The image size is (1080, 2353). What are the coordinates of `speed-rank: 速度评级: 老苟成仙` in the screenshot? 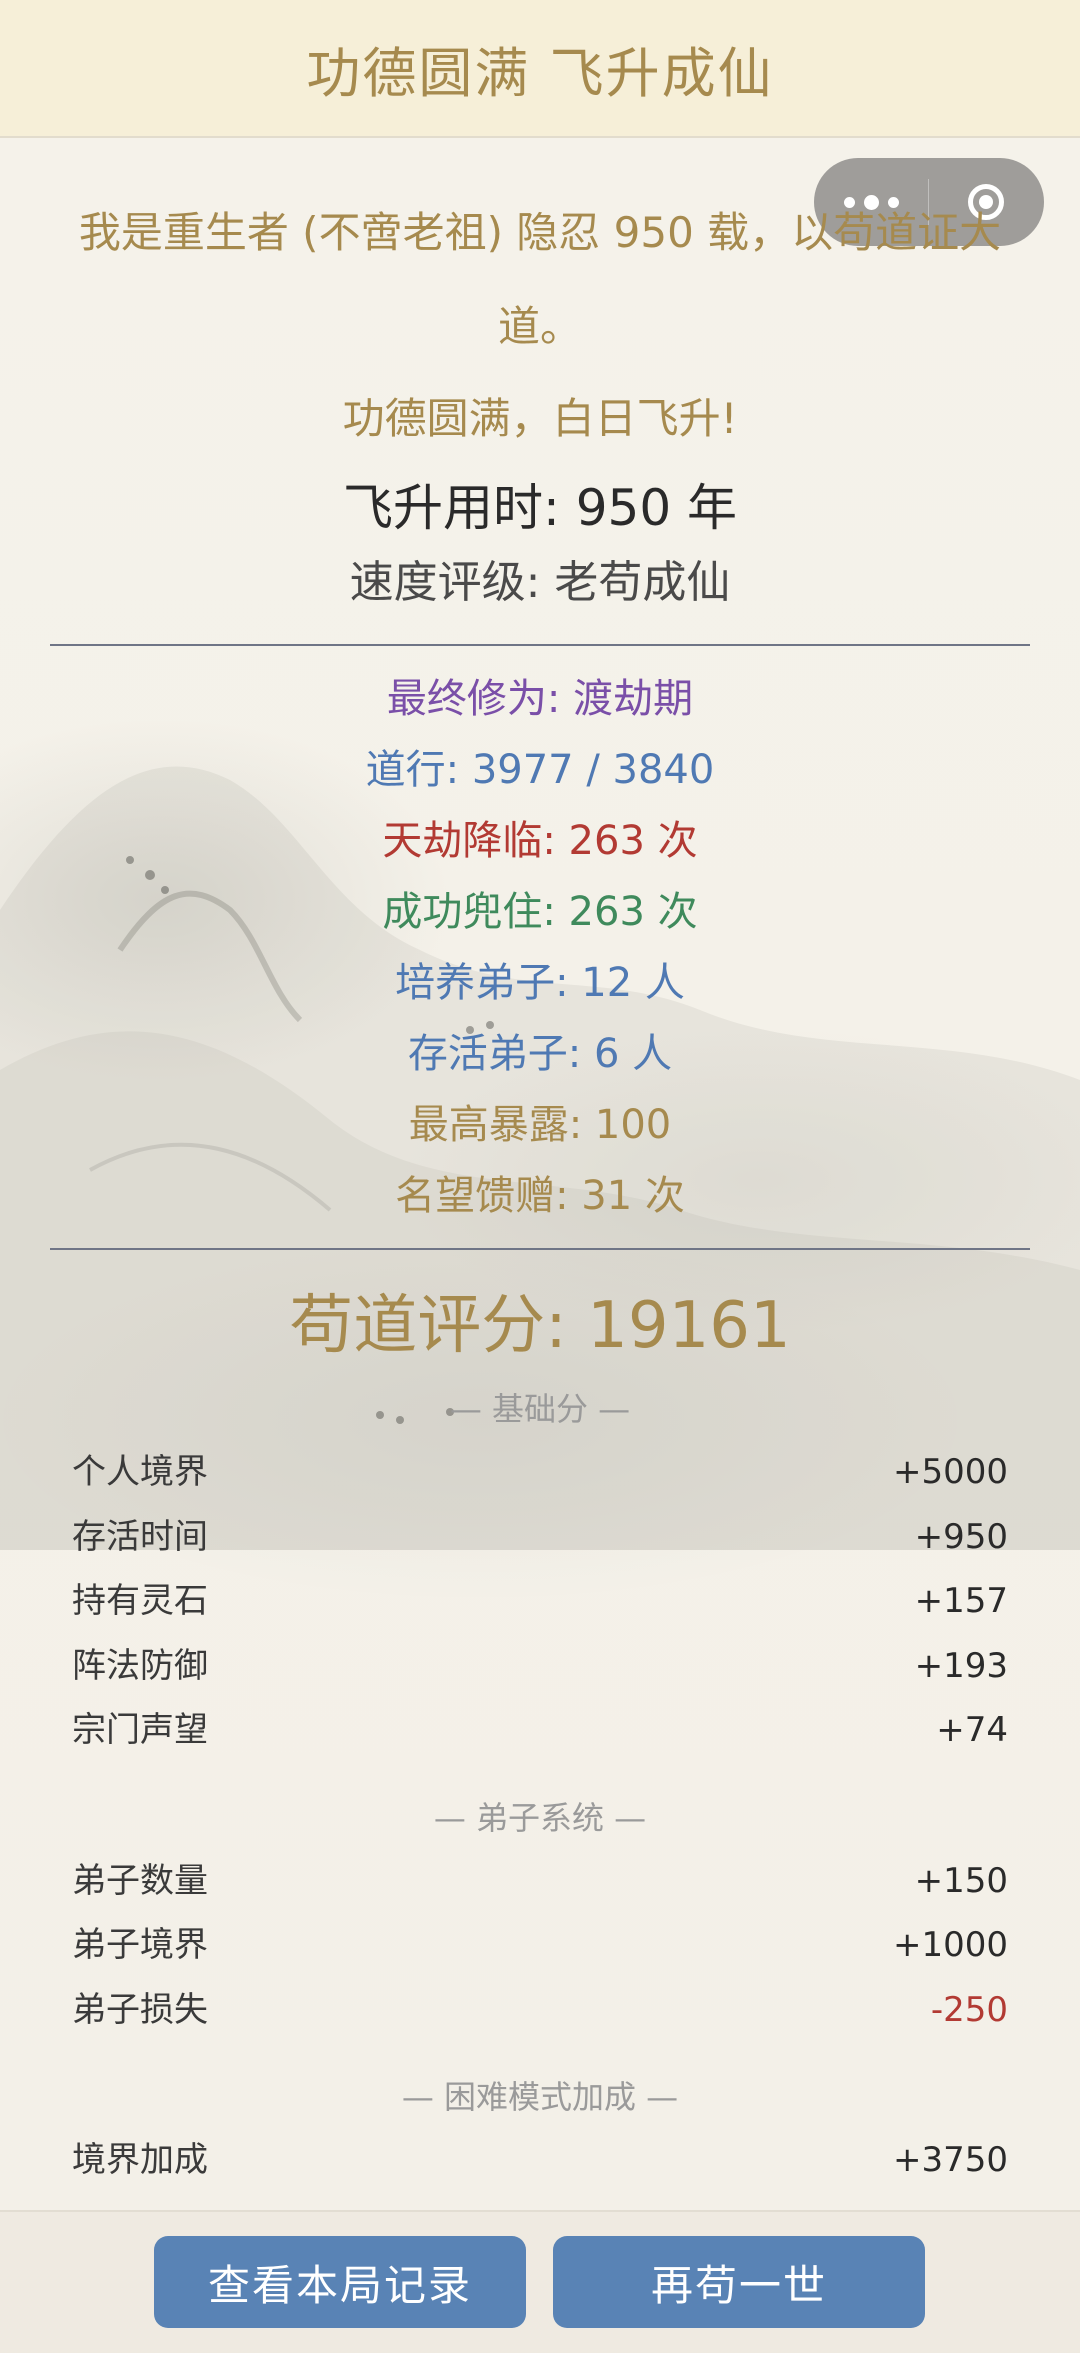 It's located at (540, 582).